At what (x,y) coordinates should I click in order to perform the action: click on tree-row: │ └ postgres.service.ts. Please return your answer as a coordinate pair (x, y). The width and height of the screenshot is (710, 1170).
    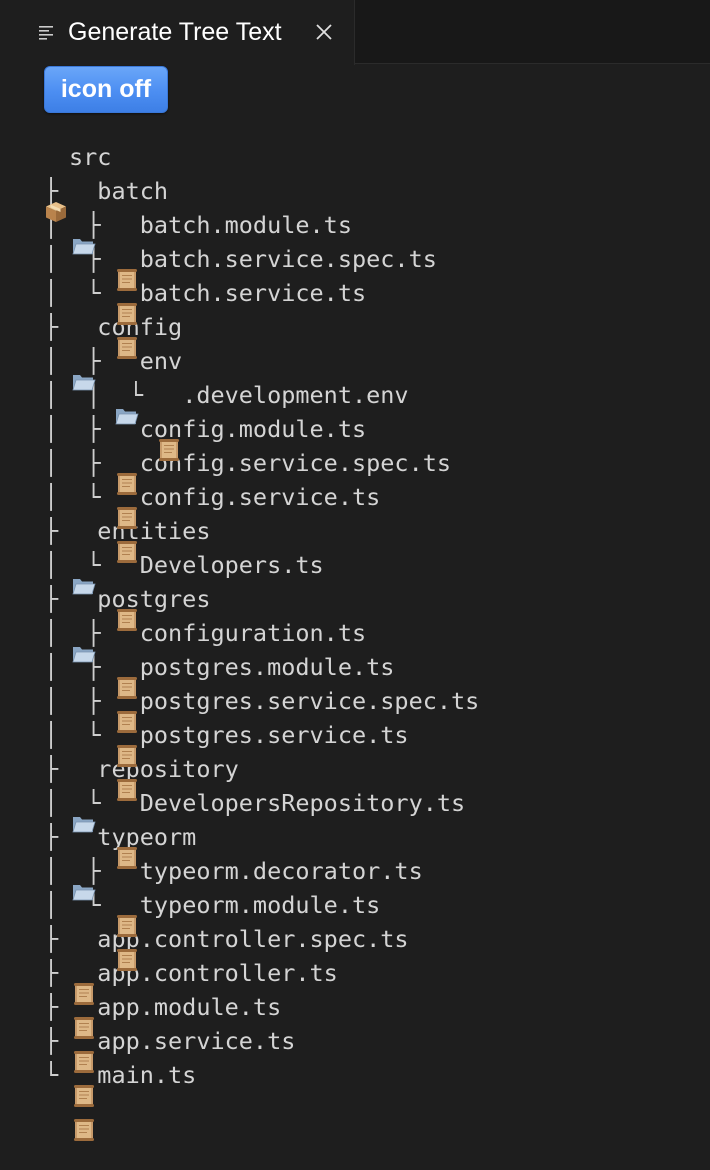
    Looking at the image, I should click on (261, 759).